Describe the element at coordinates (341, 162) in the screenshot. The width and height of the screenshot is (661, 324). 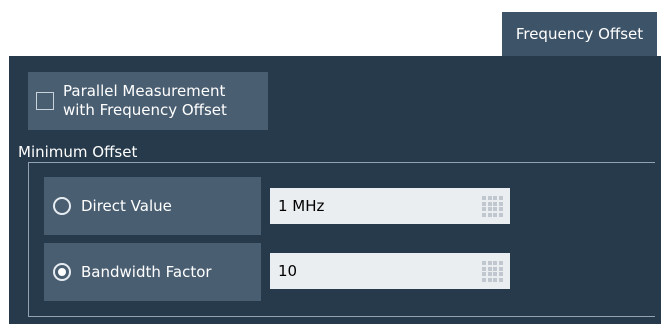
I see `group-border-top` at that location.